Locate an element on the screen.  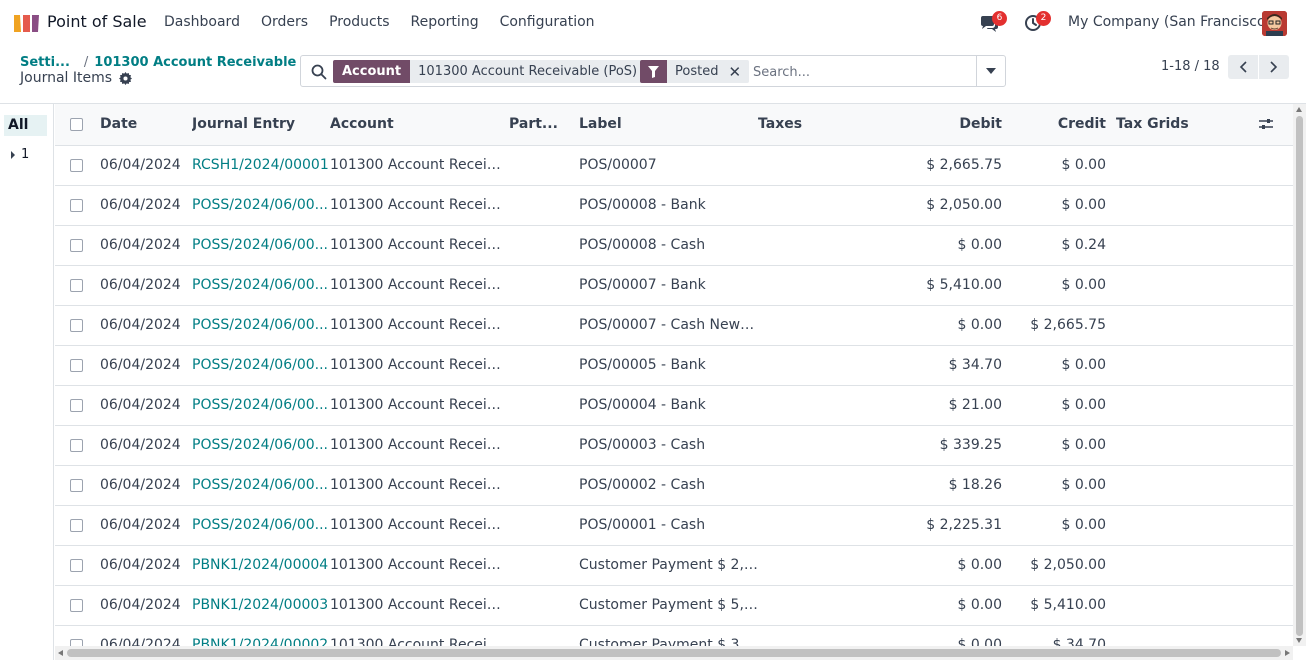
select-all-checkbox is located at coordinates (76, 124).